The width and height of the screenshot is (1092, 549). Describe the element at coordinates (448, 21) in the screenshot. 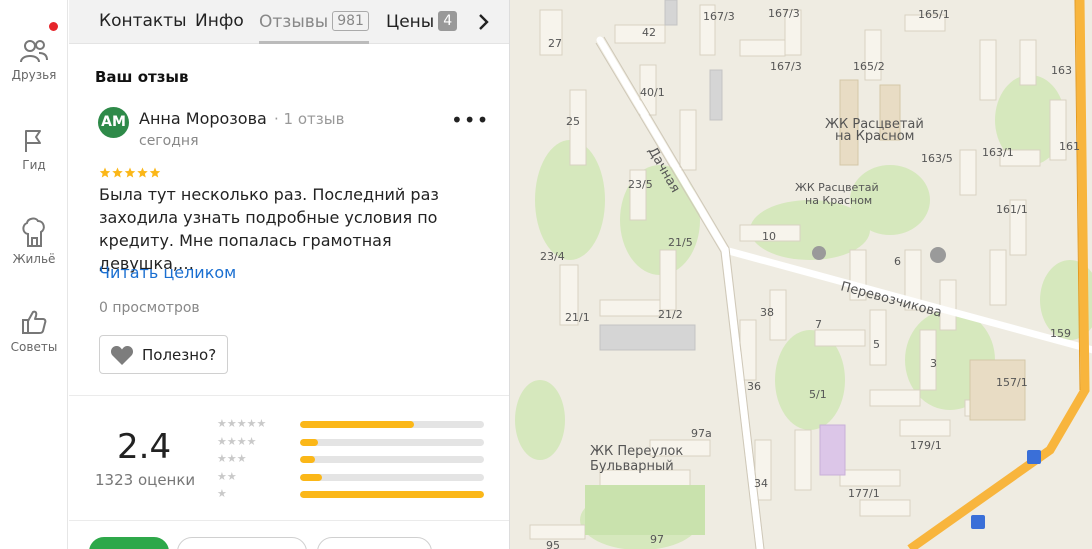

I see `prices-count-badge: 4` at that location.